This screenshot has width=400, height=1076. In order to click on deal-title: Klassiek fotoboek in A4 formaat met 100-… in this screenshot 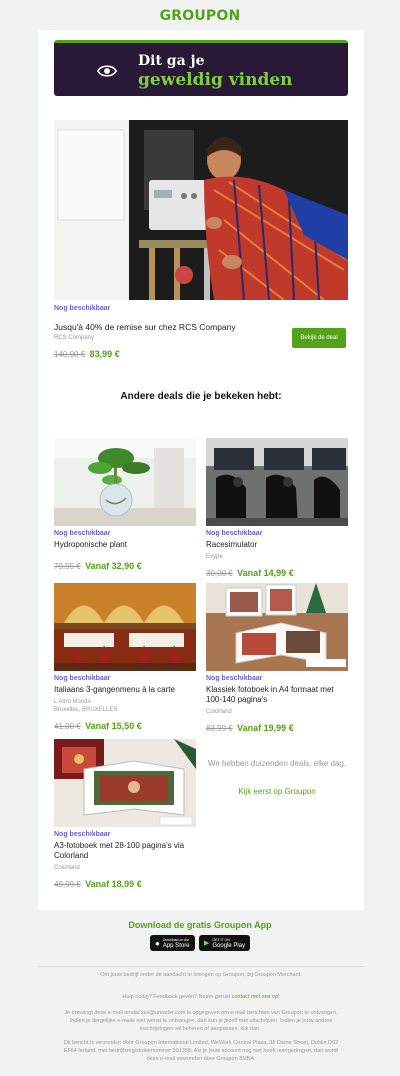, I will do `click(277, 695)`.